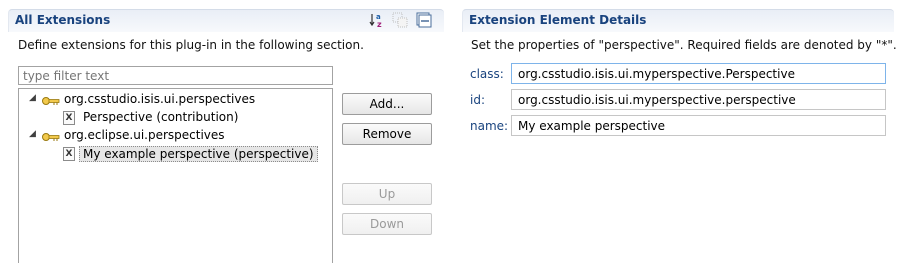 This screenshot has height=263, width=903. What do you see at coordinates (489, 126) in the screenshot?
I see `name-label: name:` at bounding box center [489, 126].